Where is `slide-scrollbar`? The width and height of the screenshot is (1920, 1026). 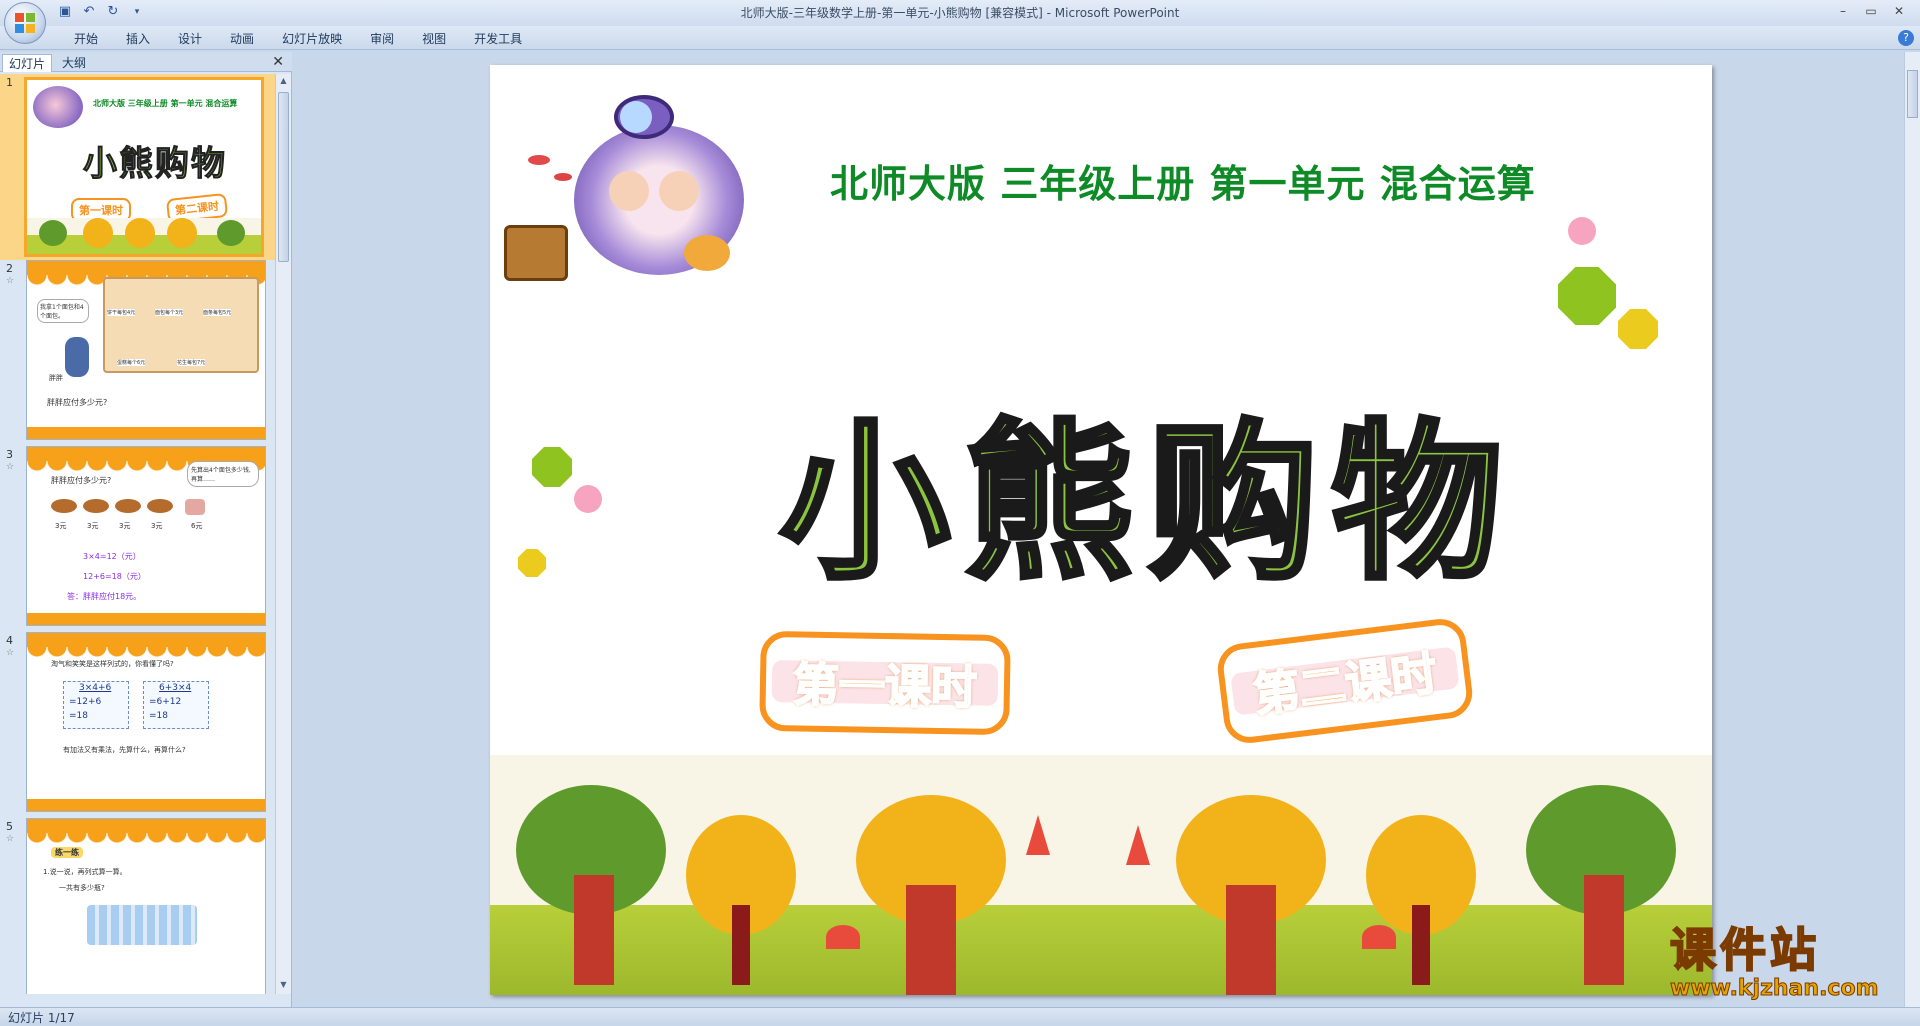
slide-scrollbar is located at coordinates (1912, 529).